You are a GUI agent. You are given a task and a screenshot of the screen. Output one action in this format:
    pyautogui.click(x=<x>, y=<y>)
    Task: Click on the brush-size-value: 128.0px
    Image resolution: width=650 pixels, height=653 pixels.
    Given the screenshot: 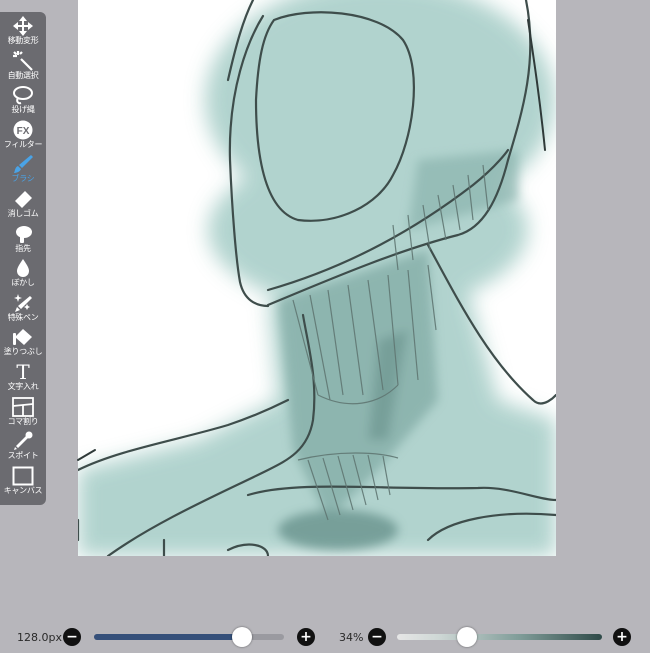 What is the action you would take?
    pyautogui.click(x=39, y=637)
    